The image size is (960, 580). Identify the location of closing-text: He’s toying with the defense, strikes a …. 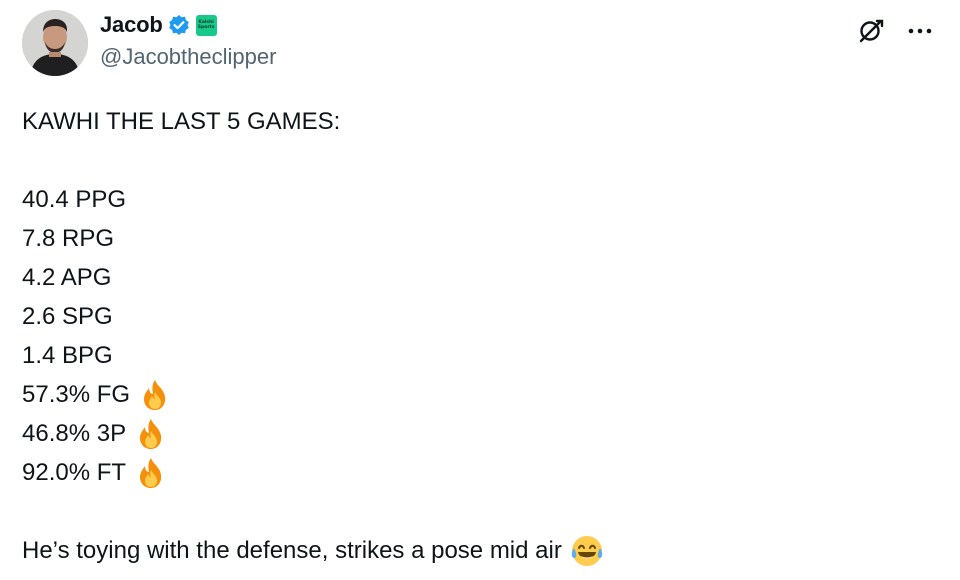
(292, 550).